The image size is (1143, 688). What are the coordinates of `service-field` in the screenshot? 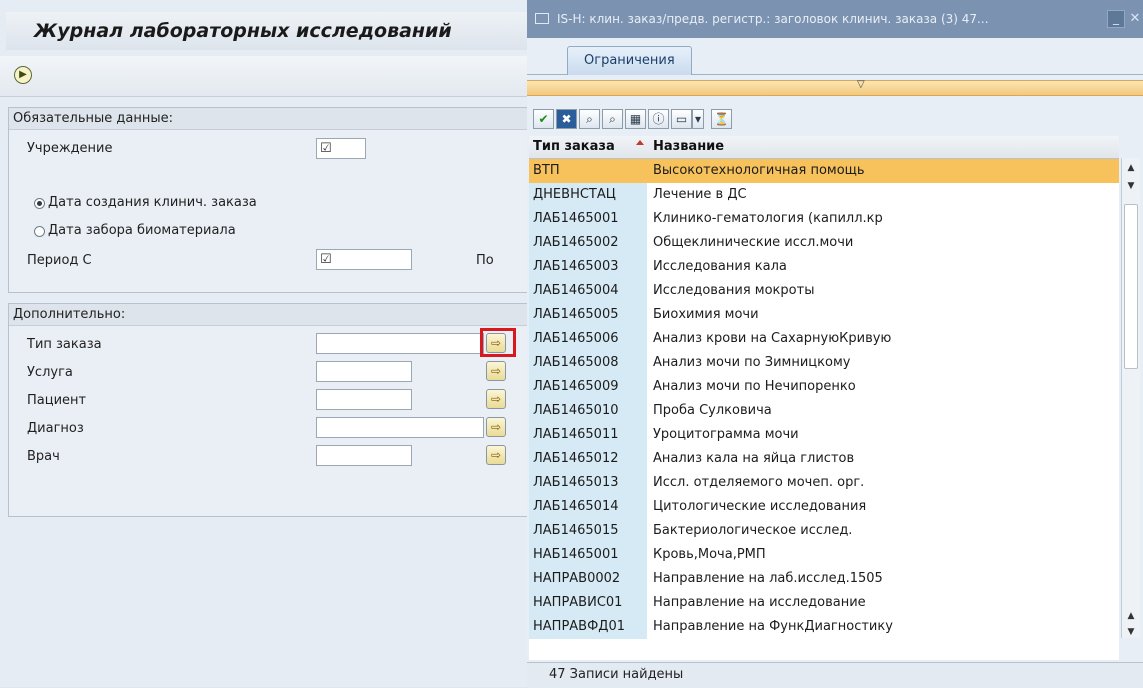 It's located at (364, 371).